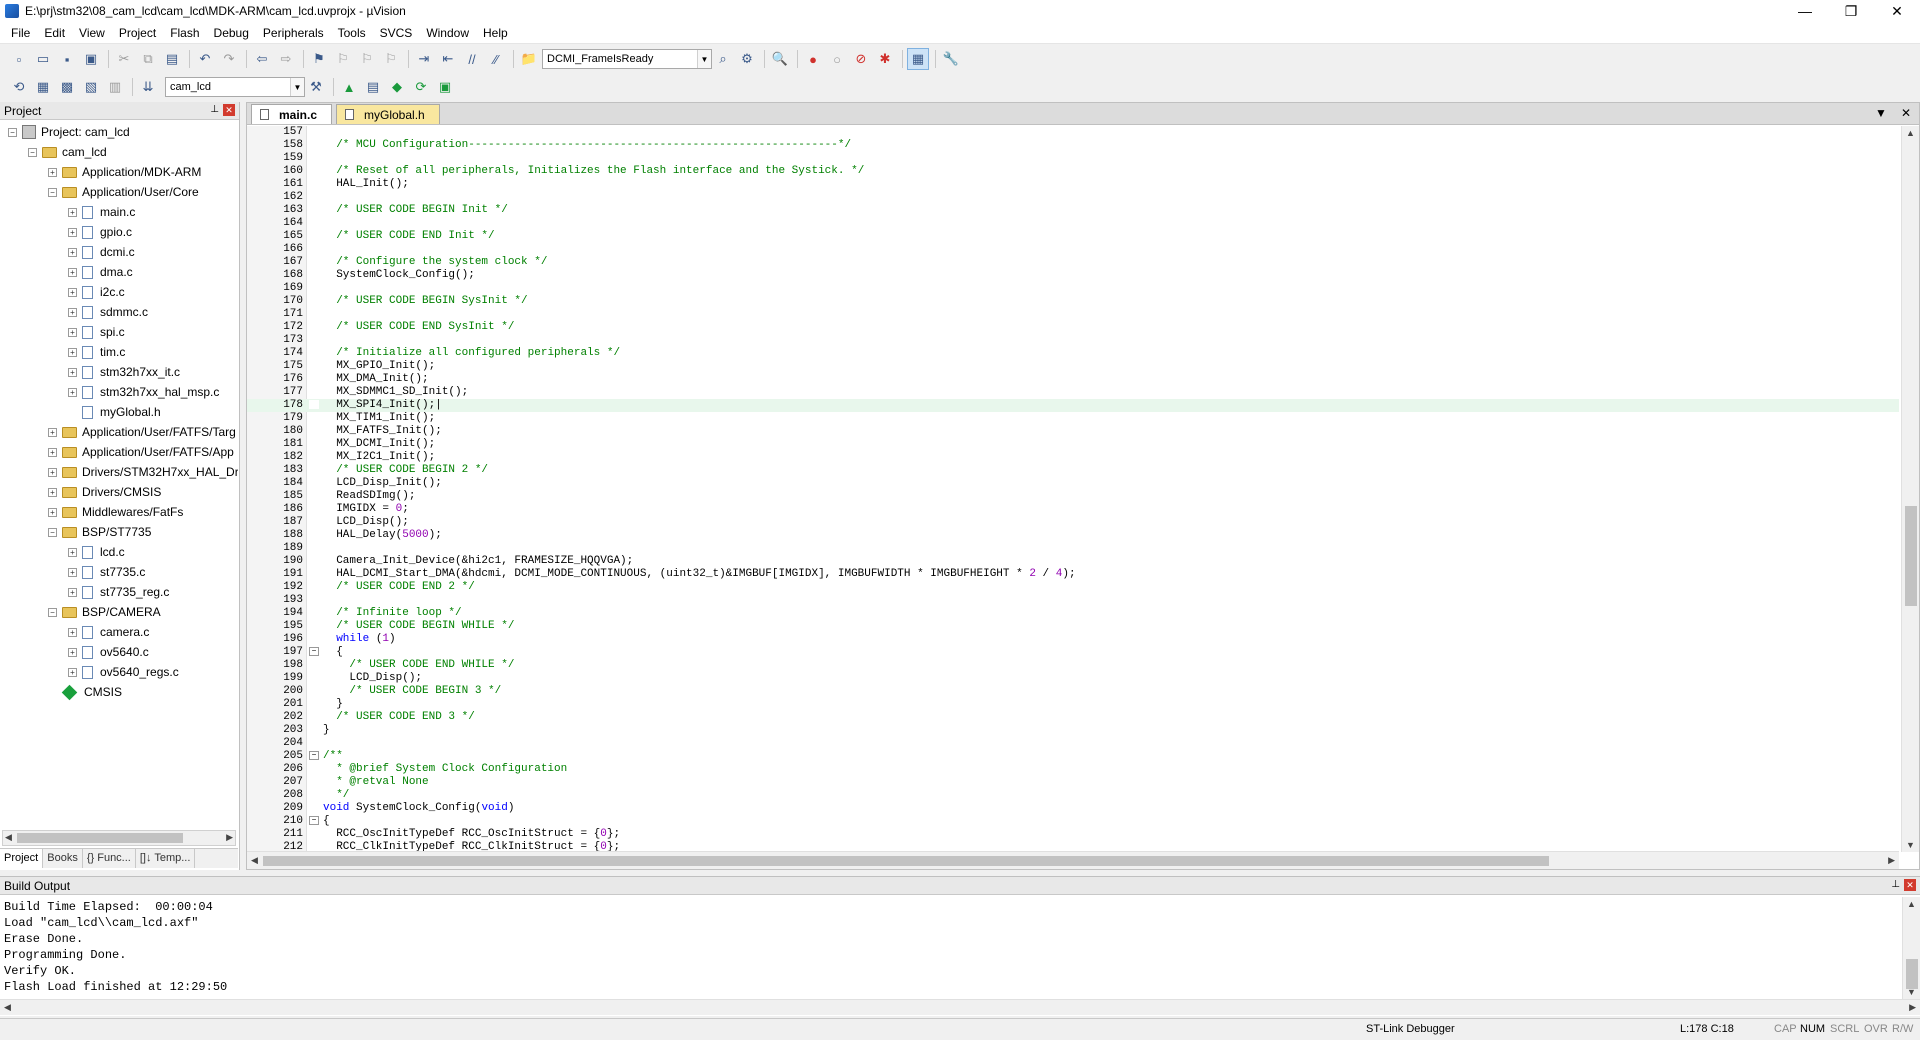 This screenshot has width=1920, height=1040. What do you see at coordinates (1073, 795) in the screenshot?
I see `code-line: 208 */` at bounding box center [1073, 795].